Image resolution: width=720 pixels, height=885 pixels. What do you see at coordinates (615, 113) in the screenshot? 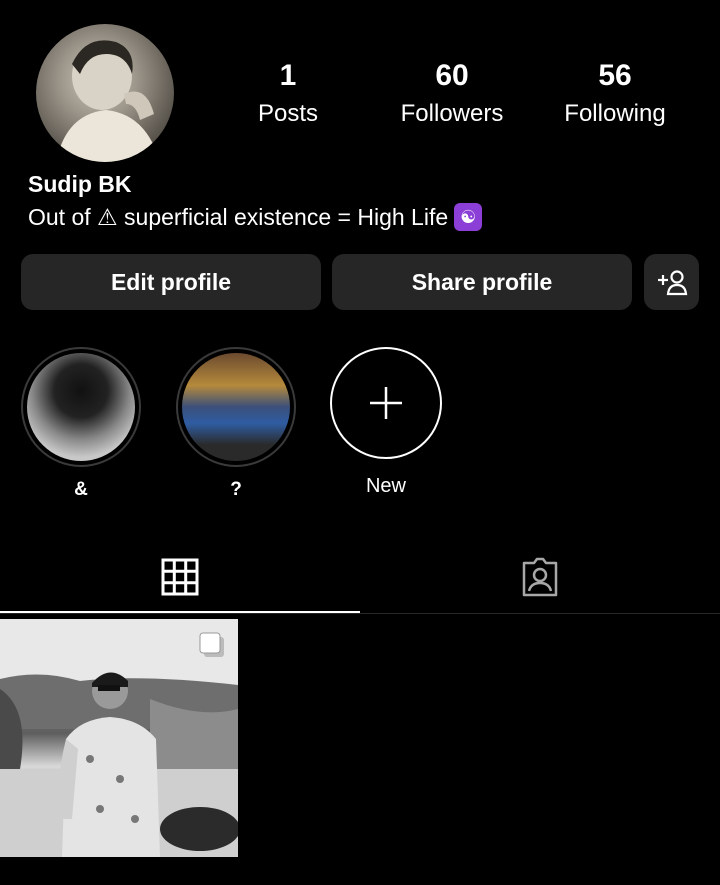
I see `following-label: Following` at bounding box center [615, 113].